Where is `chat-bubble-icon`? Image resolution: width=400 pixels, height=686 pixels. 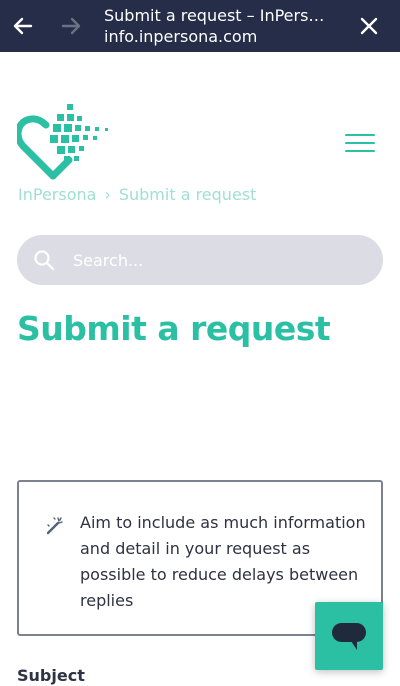
chat-bubble-icon is located at coordinates (349, 636).